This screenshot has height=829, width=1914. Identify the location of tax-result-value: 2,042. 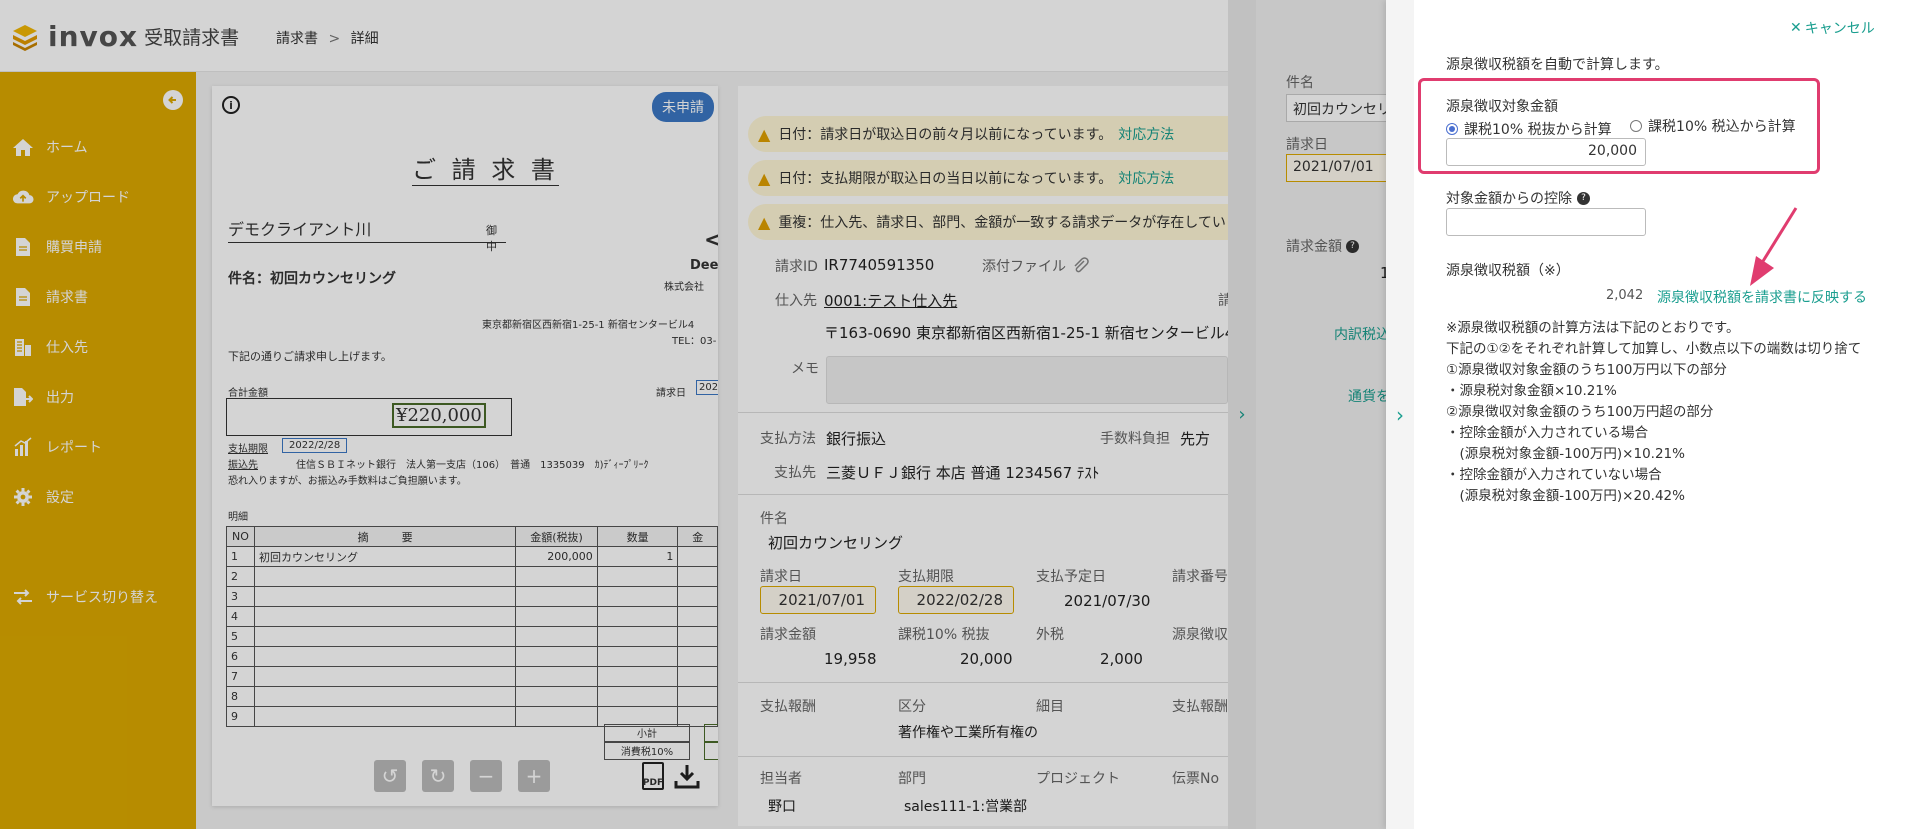
(1625, 295).